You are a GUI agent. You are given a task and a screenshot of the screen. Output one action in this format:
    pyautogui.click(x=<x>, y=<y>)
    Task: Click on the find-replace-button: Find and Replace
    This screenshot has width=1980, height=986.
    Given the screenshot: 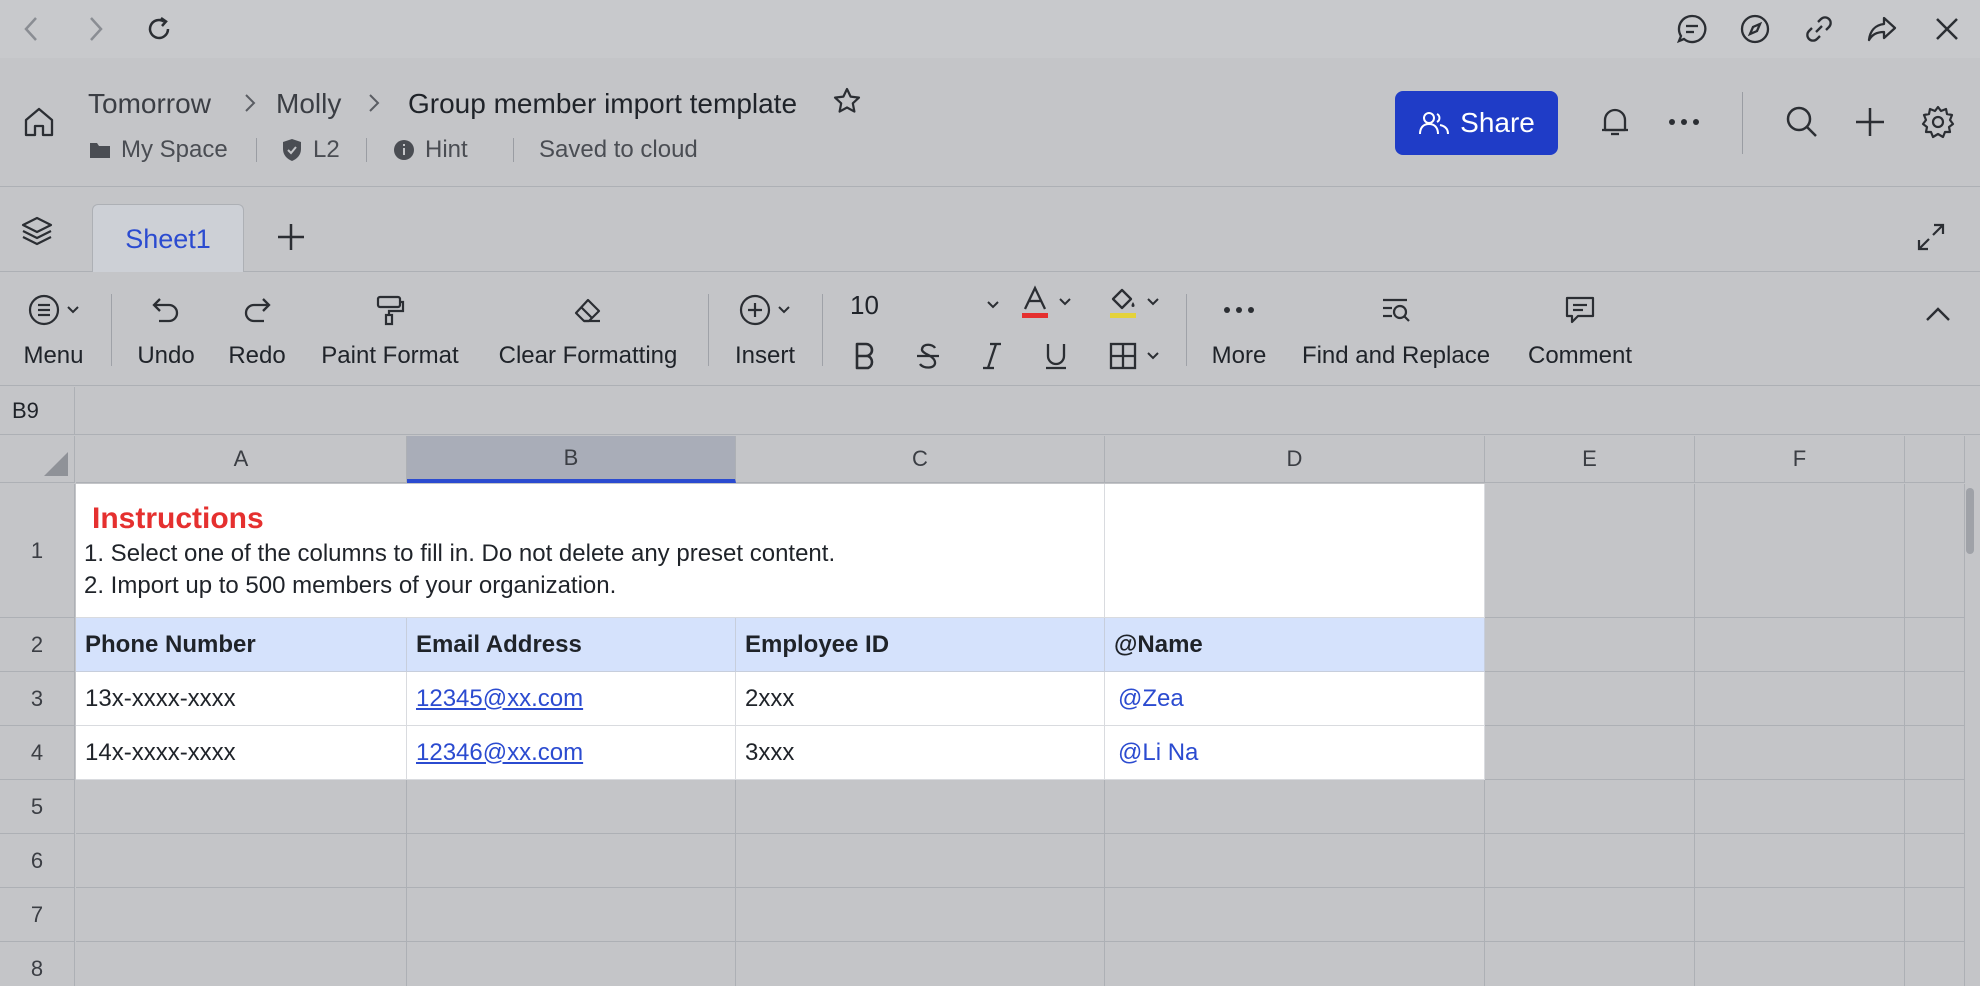 What is the action you would take?
    pyautogui.click(x=1396, y=329)
    